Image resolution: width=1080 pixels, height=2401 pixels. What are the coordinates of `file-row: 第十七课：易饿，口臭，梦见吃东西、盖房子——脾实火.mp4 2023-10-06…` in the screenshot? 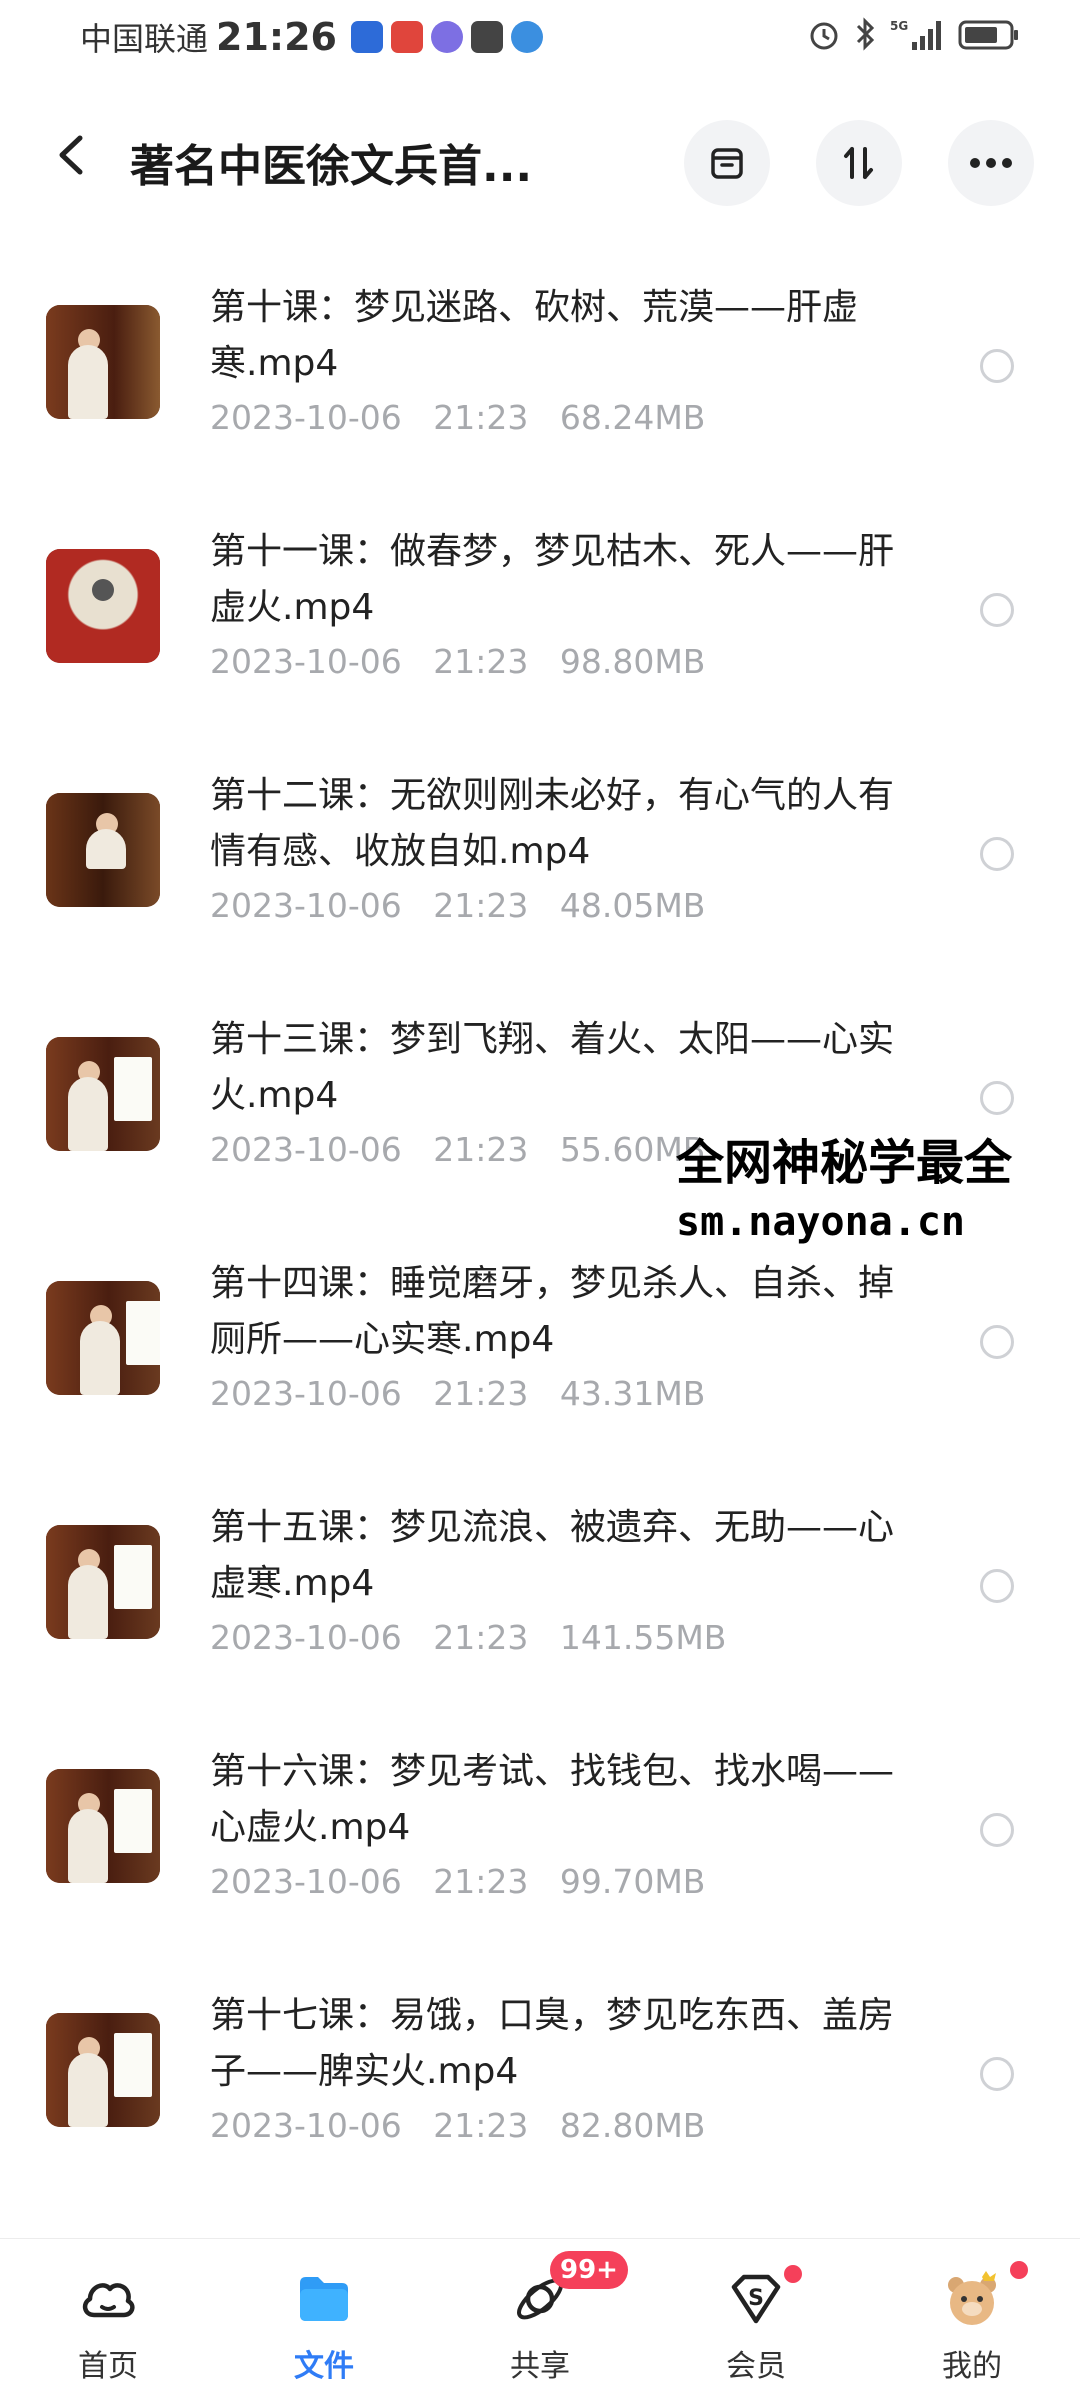 It's located at (540, 2070).